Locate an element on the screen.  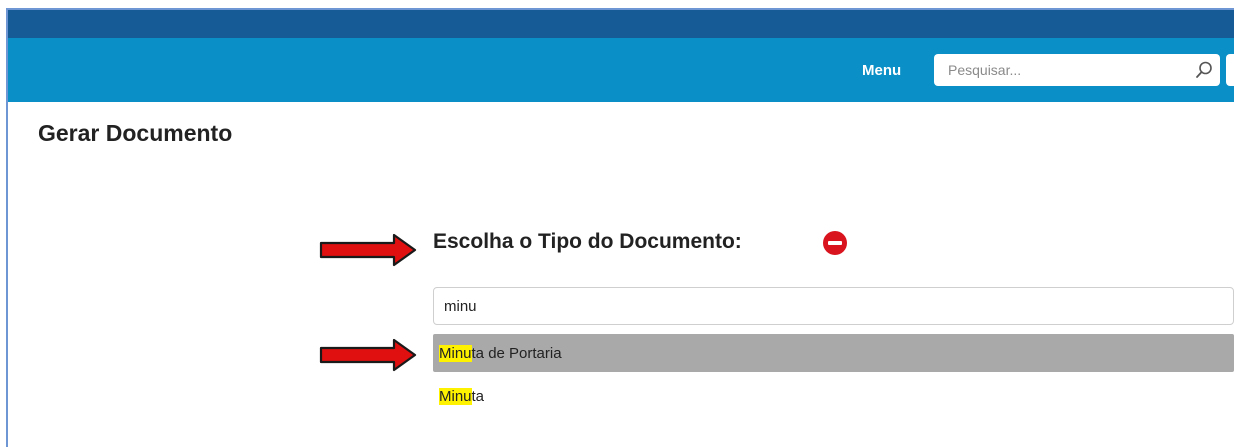
header-right-button is located at coordinates (1230, 70).